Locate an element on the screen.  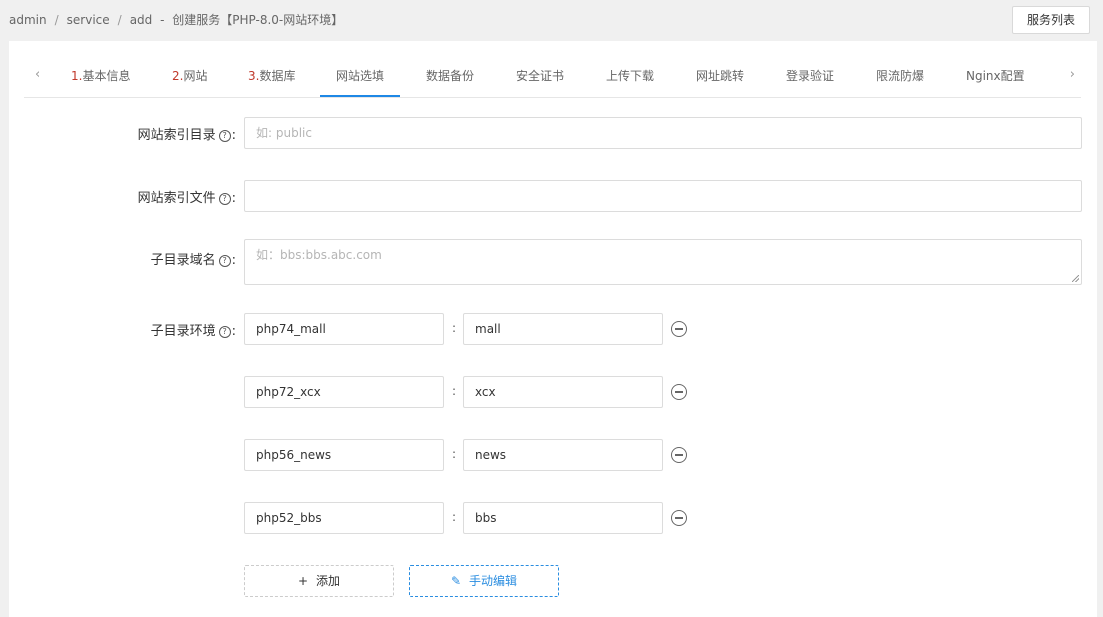
index-dir-label-row: 网站索引目录?: is located at coordinates (122, 134).